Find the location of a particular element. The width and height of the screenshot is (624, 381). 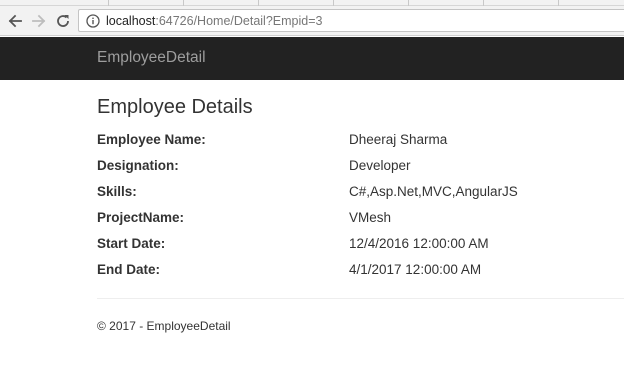

detail-row-skills: Skills: C#,Asp.Net,MVC,AngularJS is located at coordinates (360, 194).